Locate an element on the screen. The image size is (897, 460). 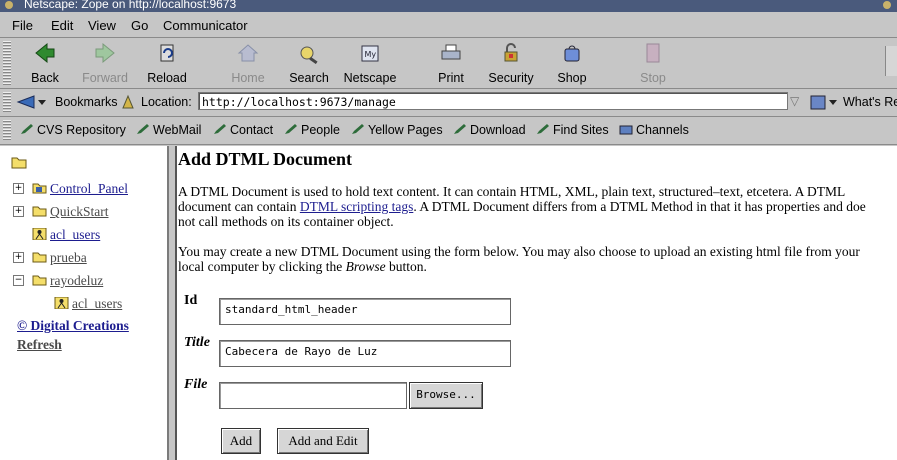
add-and-edit-button: Add and Edit is located at coordinates (323, 441).